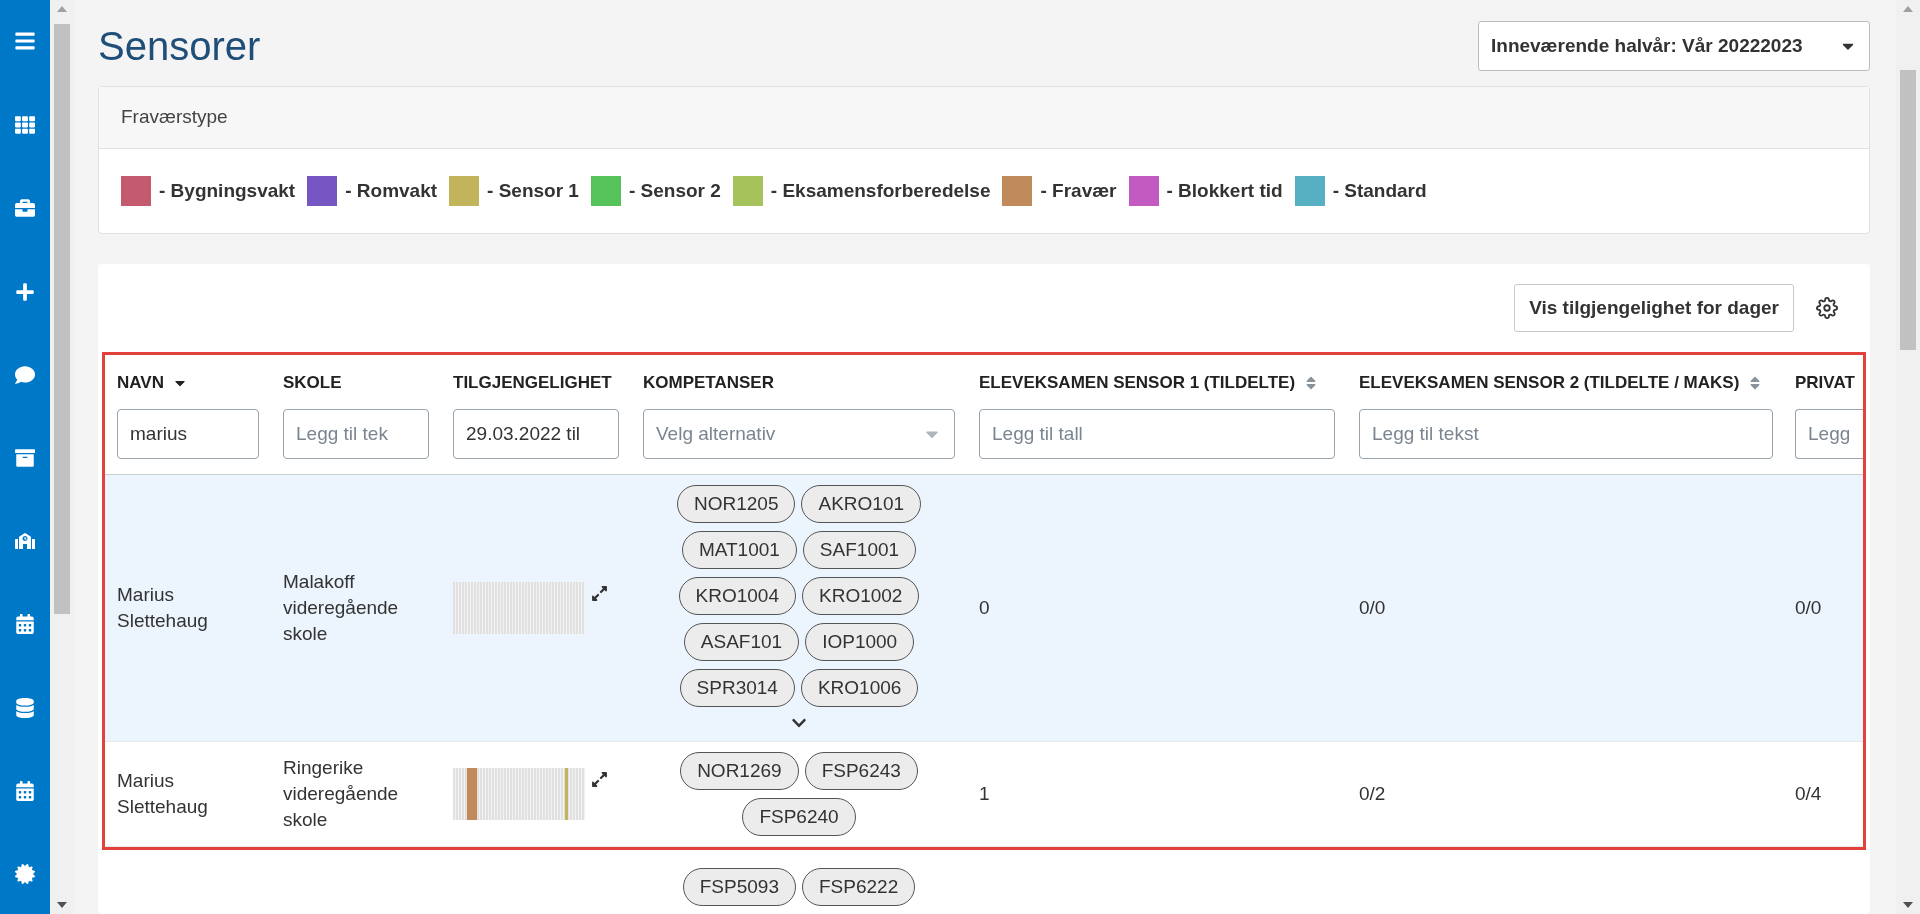 The image size is (1920, 914). I want to click on competence-tag: FSP6243, so click(861, 771).